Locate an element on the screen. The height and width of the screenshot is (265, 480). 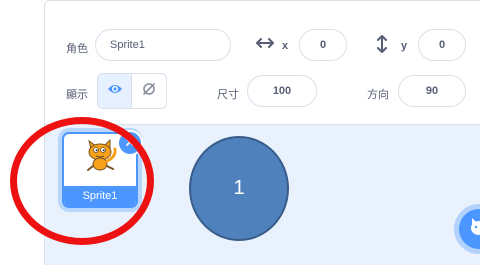
highlight-circle is located at coordinates (82, 181).